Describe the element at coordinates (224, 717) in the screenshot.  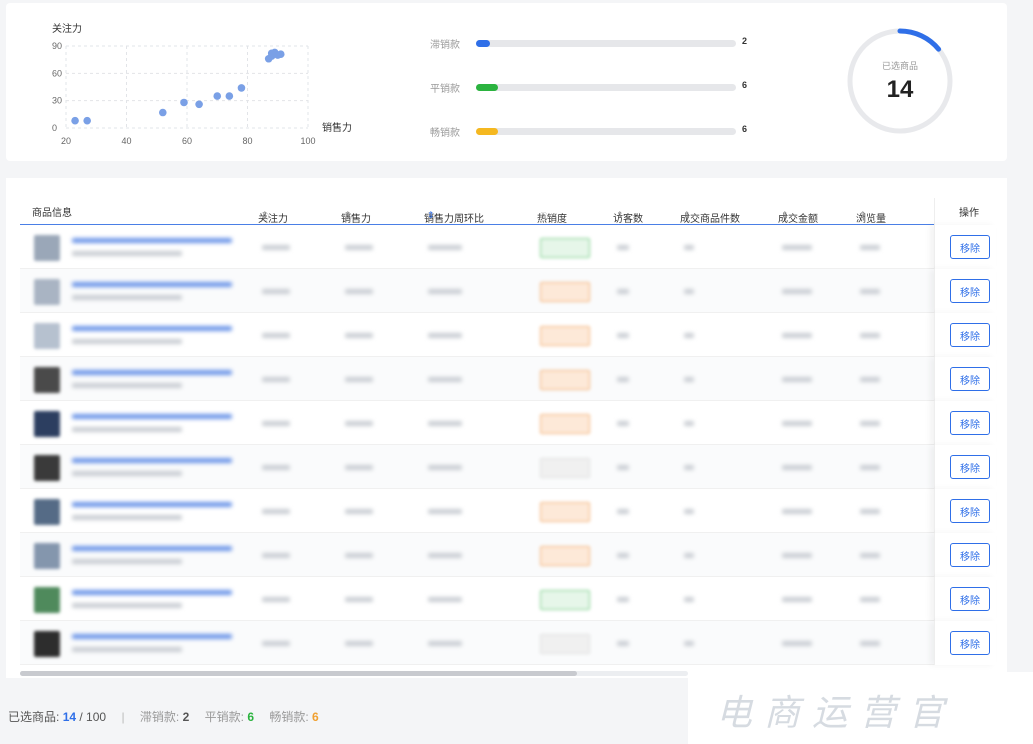
I see `normal-label: 平销款:` at that location.